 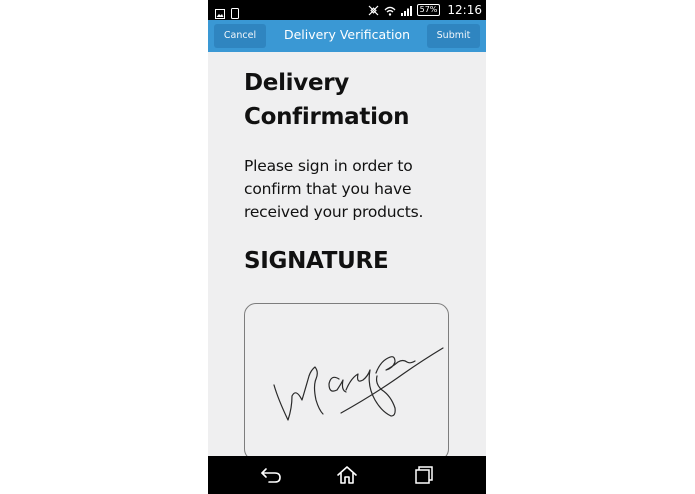 I want to click on system-icons: 57% 12:16, so click(x=425, y=10).